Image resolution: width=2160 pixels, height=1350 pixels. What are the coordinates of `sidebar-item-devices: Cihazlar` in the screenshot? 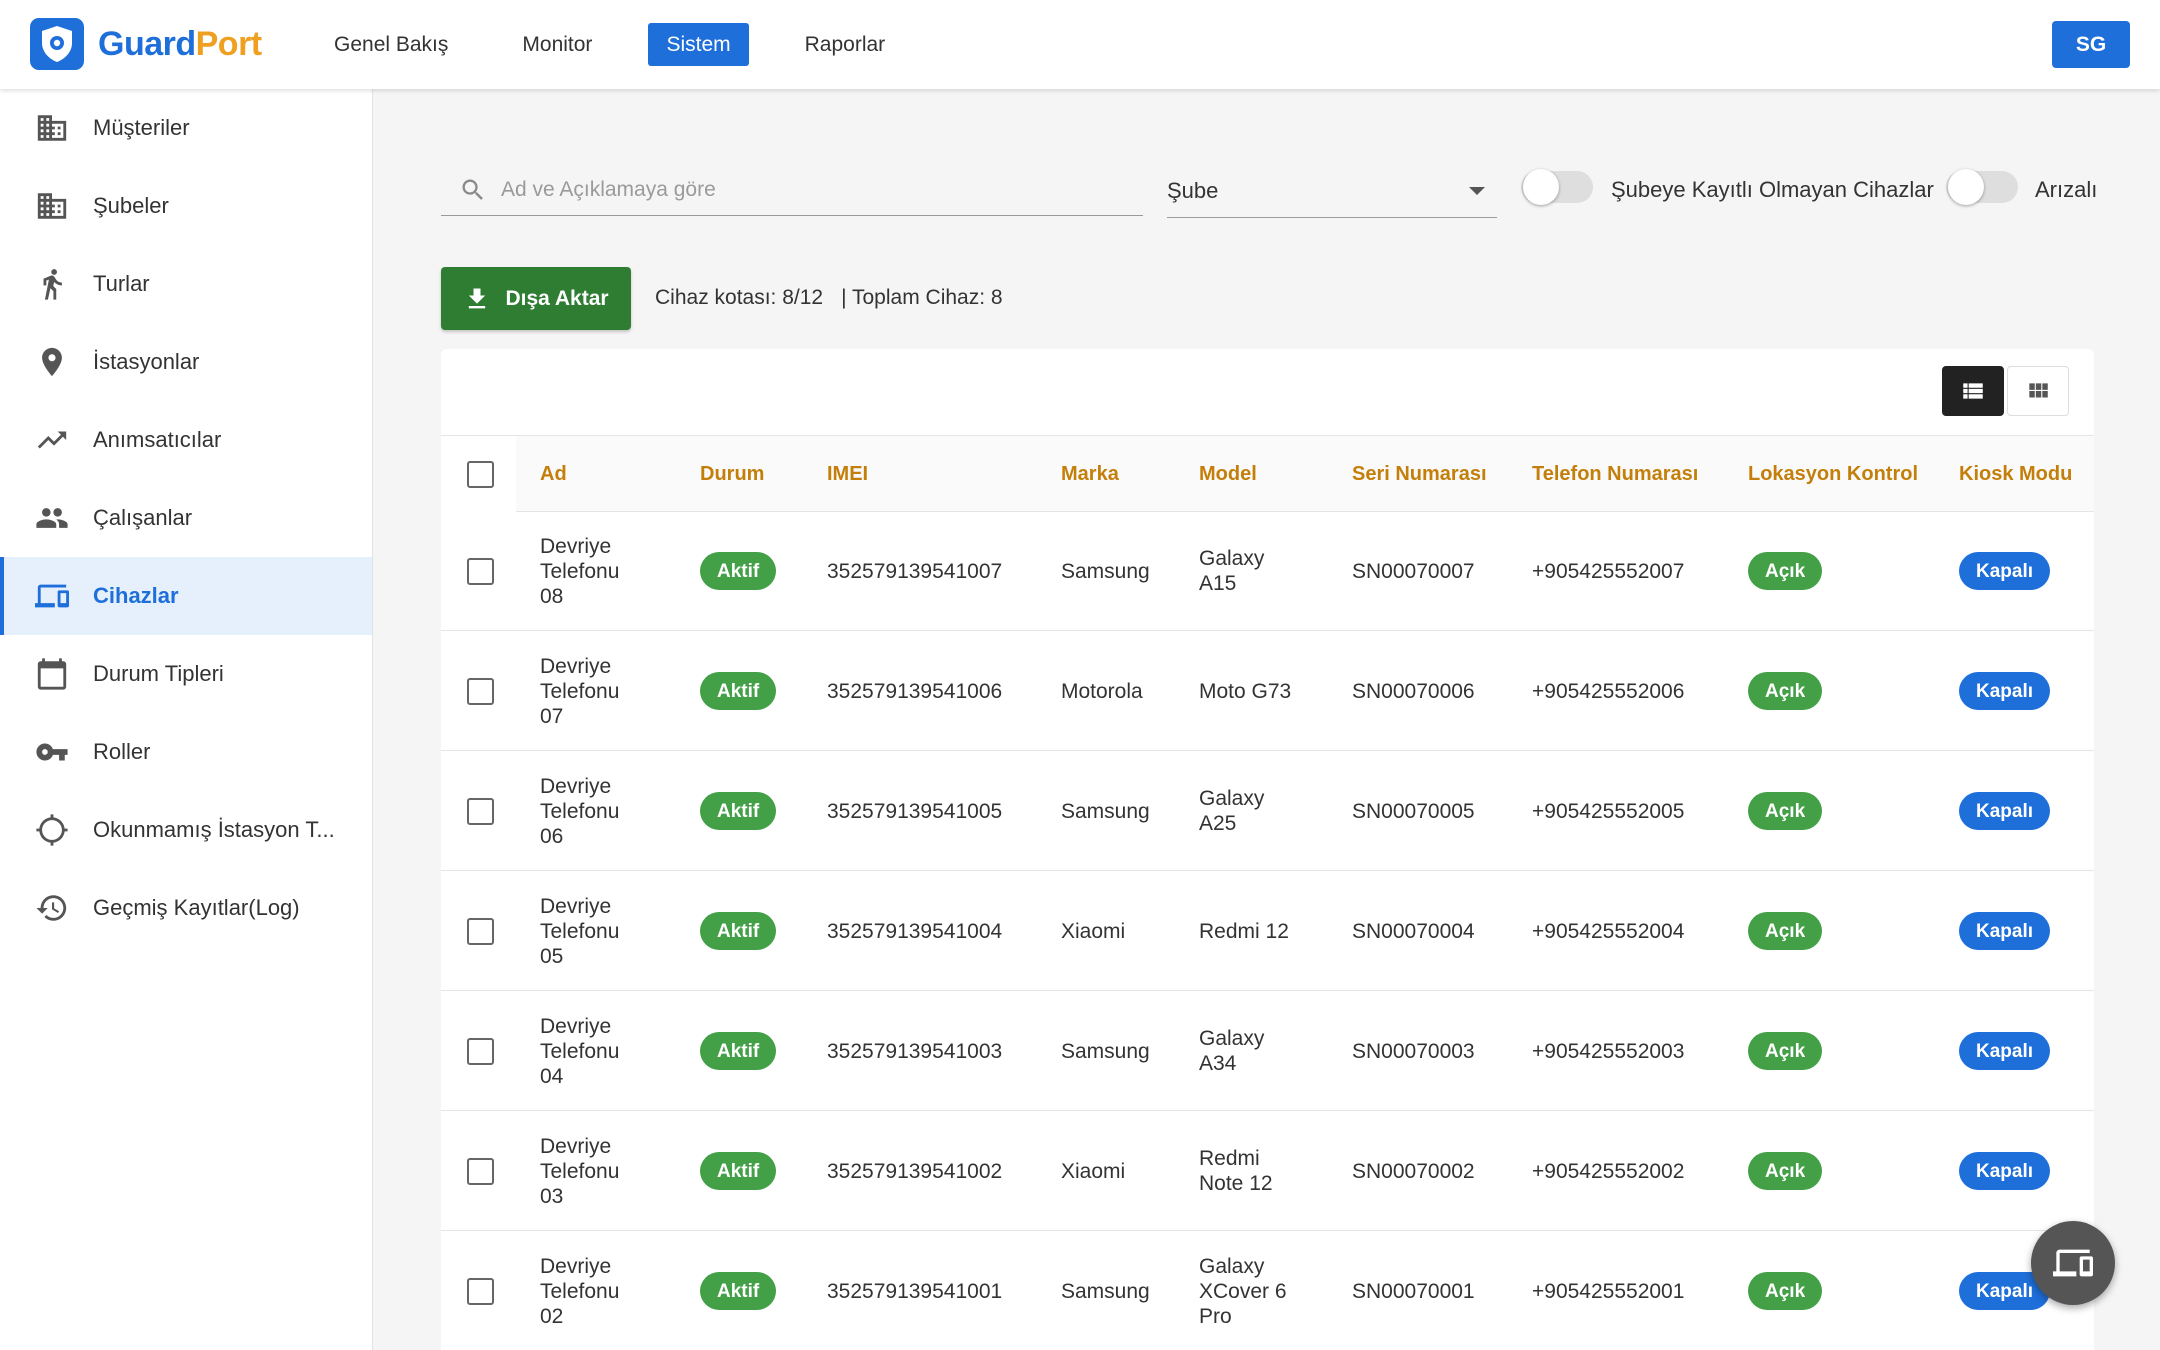 It's located at (186, 596).